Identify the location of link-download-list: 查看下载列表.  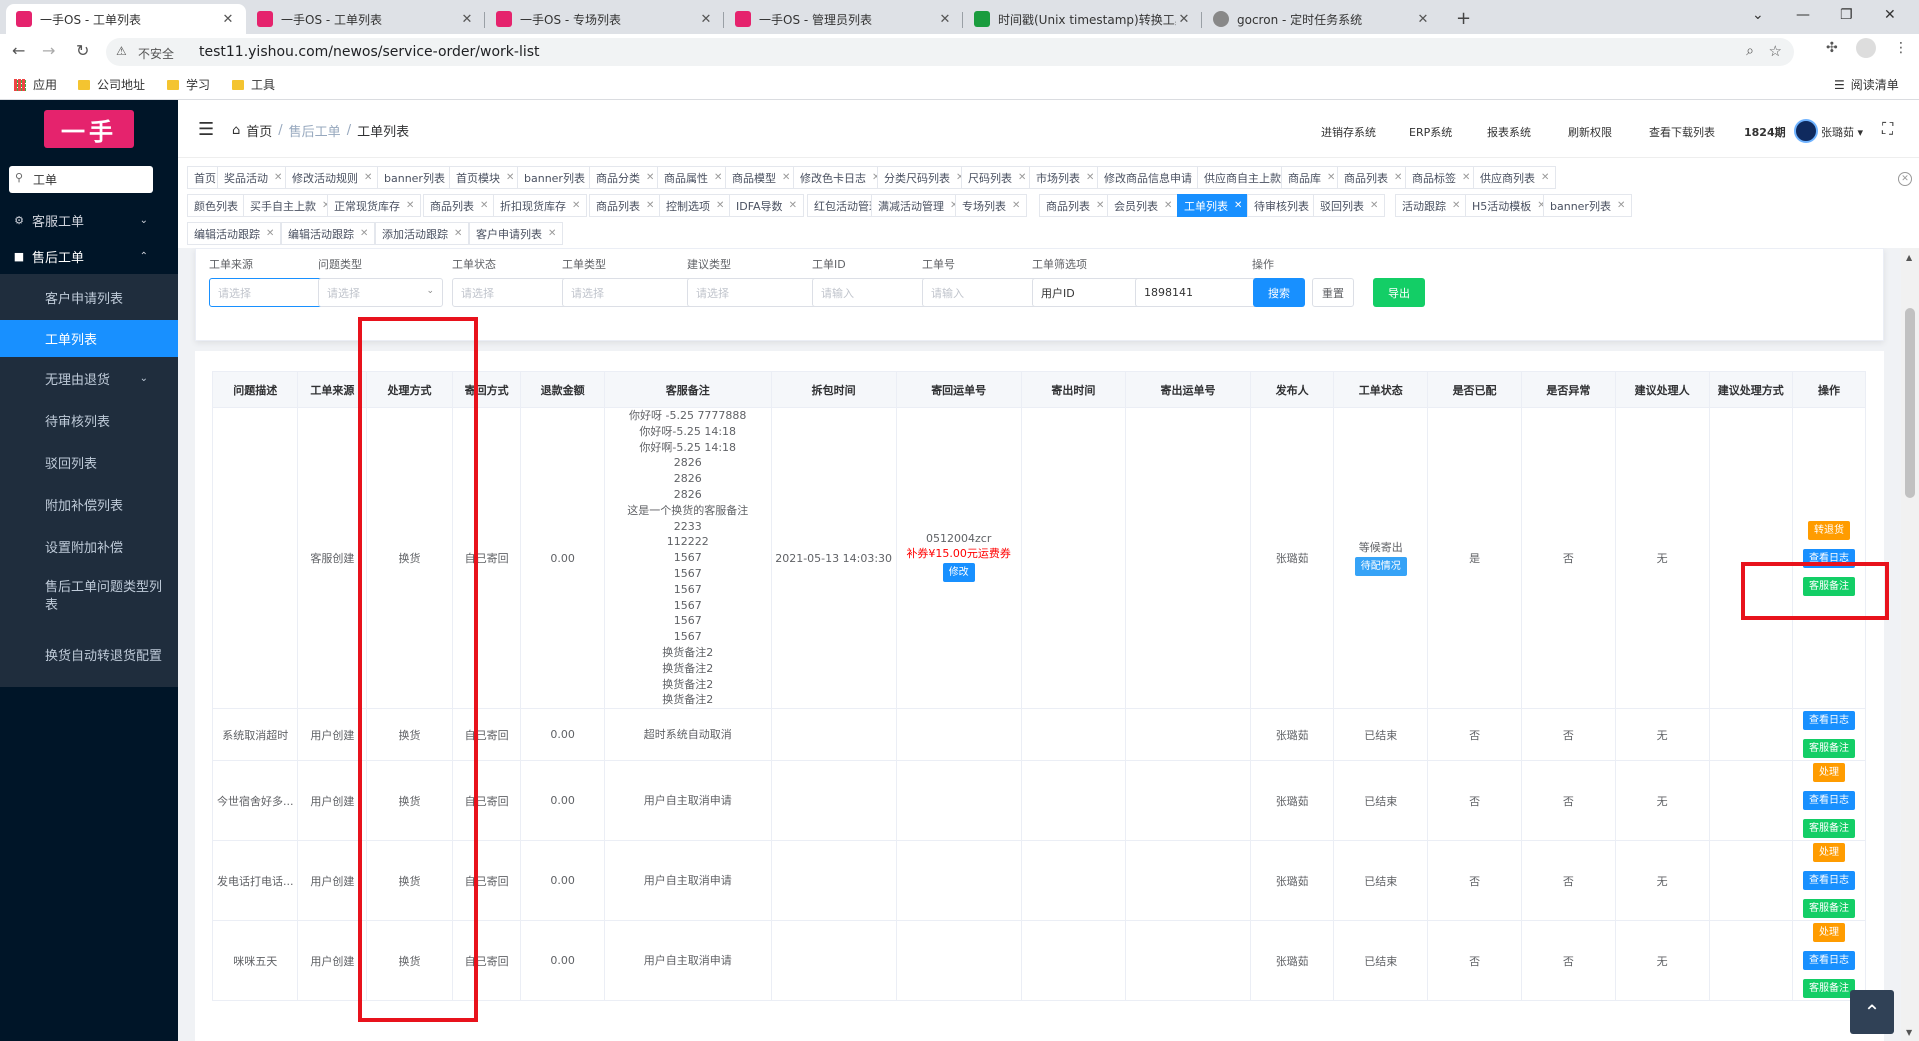
(1682, 132).